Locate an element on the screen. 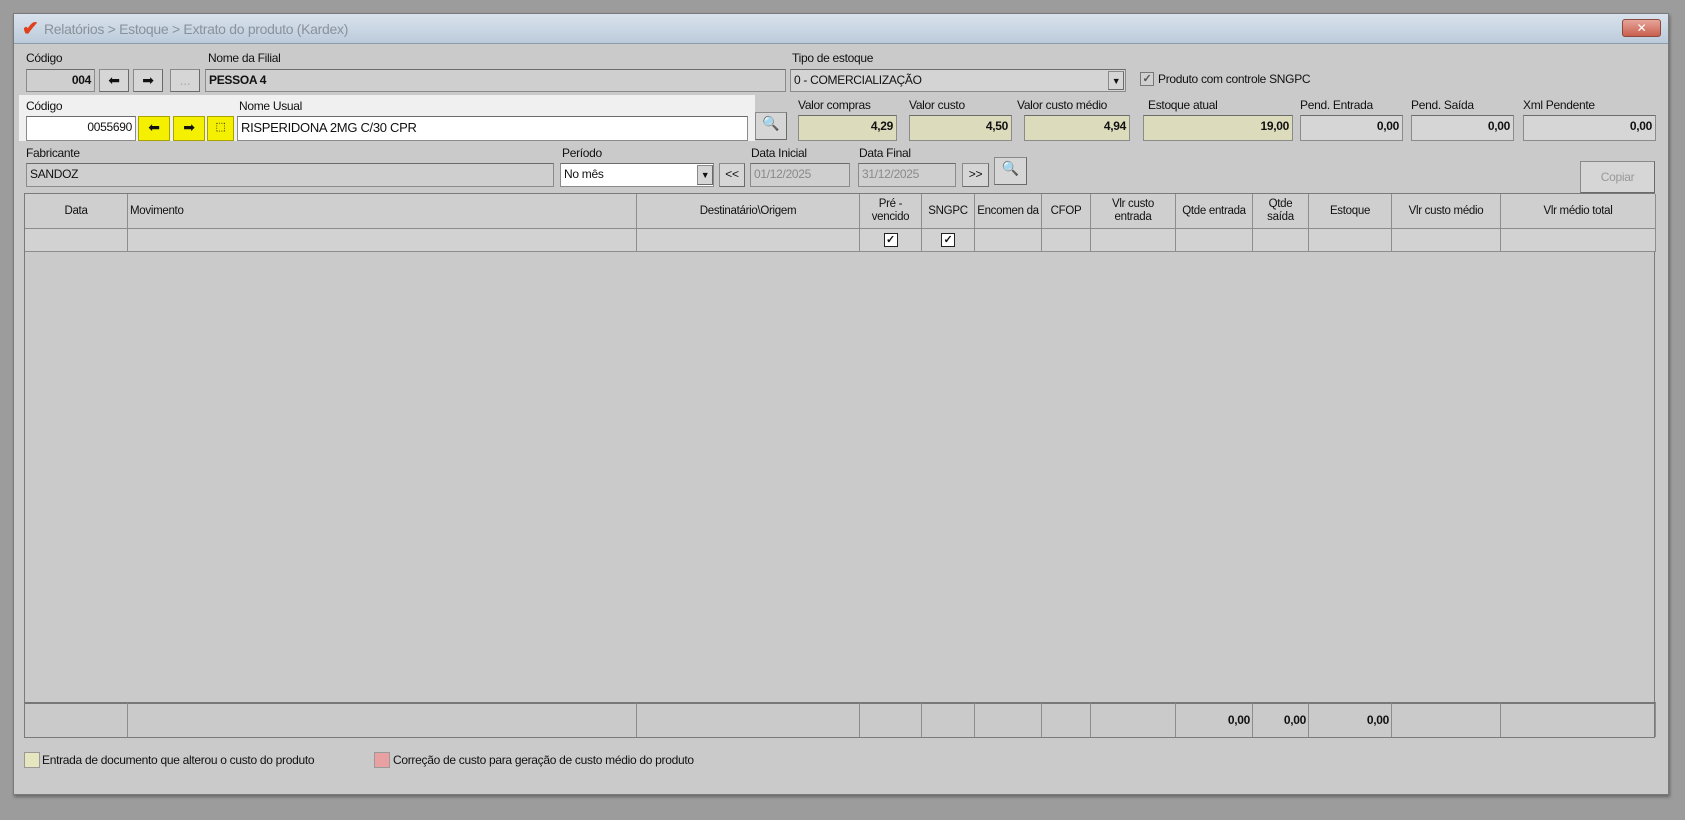 Image resolution: width=1685 pixels, height=820 pixels. estoque-atual-value: 19,00 is located at coordinates (1218, 128).